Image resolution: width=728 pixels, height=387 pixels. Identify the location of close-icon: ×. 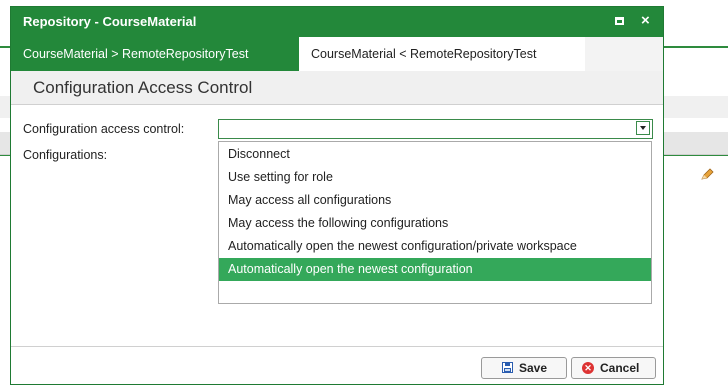
(645, 20).